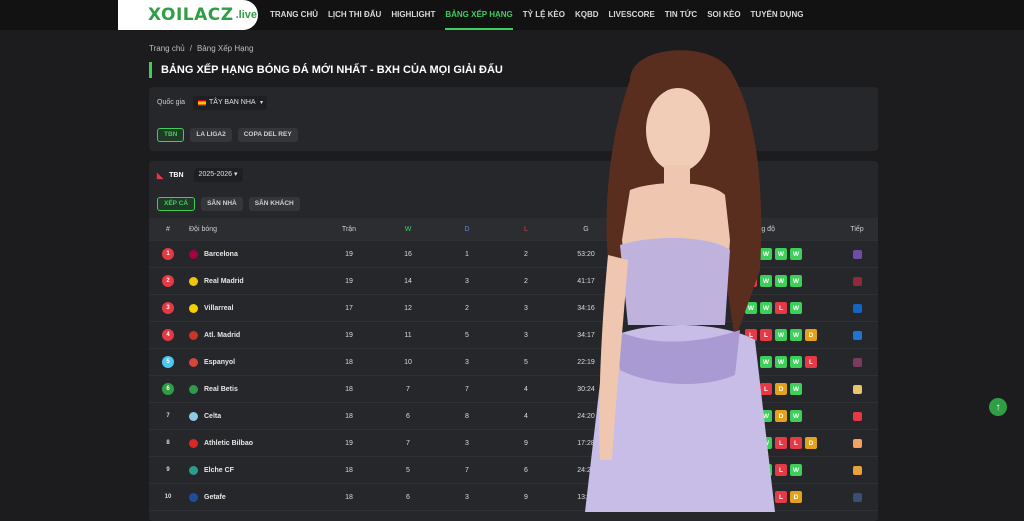 Image resolution: width=1024 pixels, height=521 pixels. Describe the element at coordinates (408, 362) in the screenshot. I see `won-cell: 10` at that location.